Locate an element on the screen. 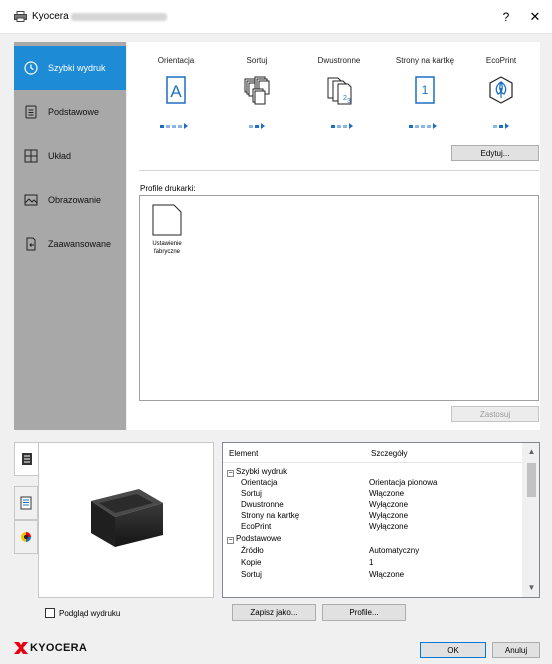 The height and width of the screenshot is (664, 552). window-title-blurred is located at coordinates (119, 17).